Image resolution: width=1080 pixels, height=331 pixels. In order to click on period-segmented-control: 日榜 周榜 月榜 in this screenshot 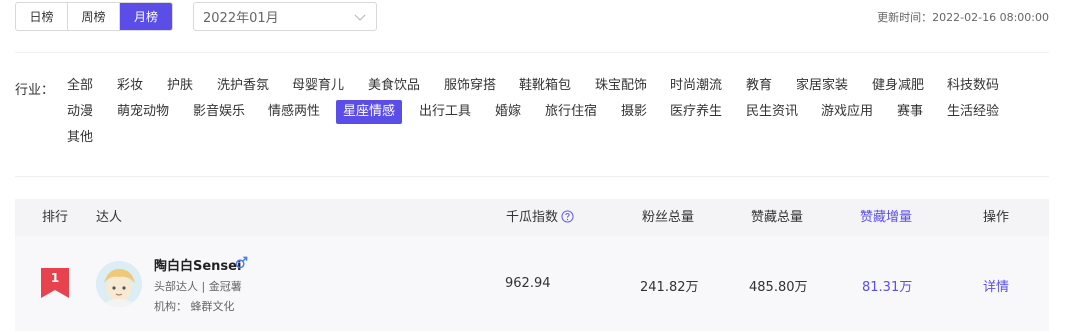, I will do `click(94, 16)`.